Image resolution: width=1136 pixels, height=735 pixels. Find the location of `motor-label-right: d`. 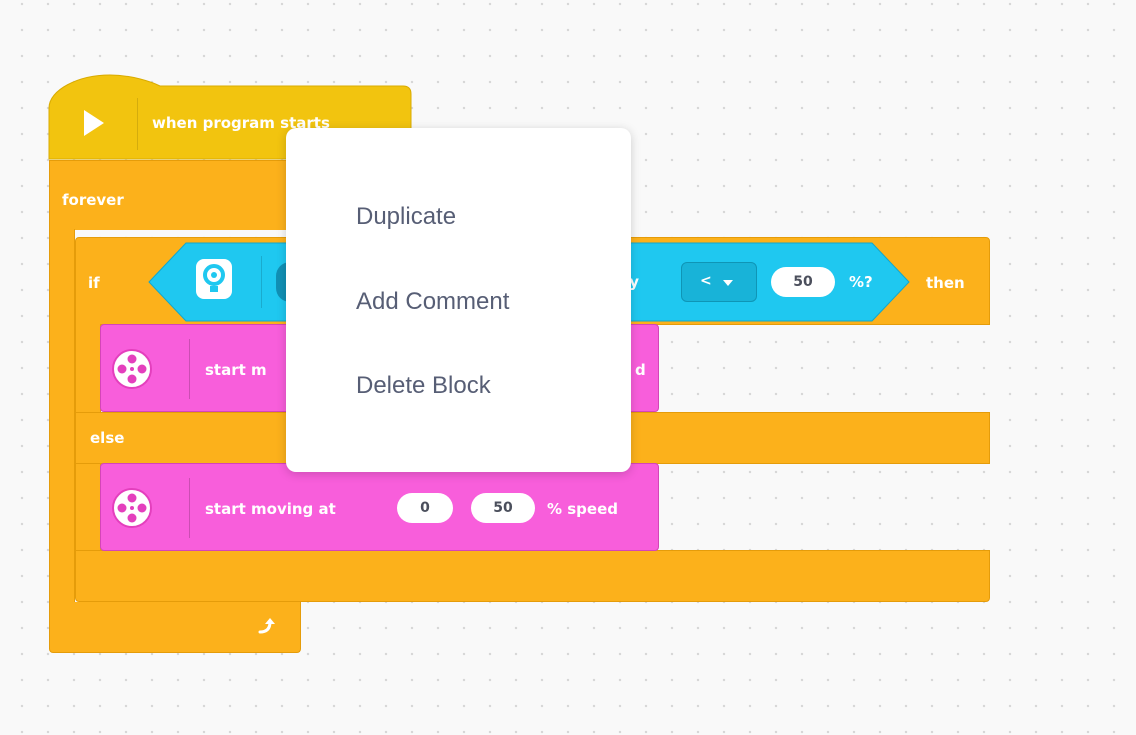

motor-label-right: d is located at coordinates (640, 370).